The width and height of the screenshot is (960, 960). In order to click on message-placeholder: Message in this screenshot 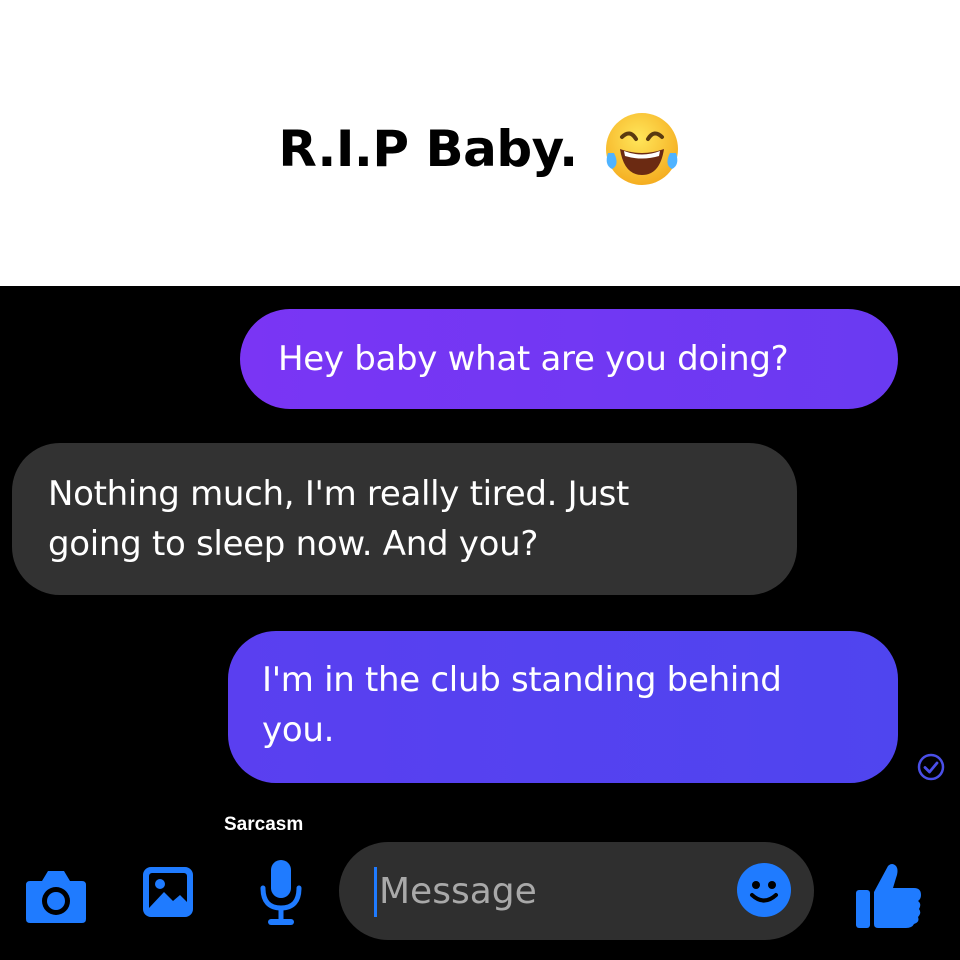, I will do `click(458, 891)`.